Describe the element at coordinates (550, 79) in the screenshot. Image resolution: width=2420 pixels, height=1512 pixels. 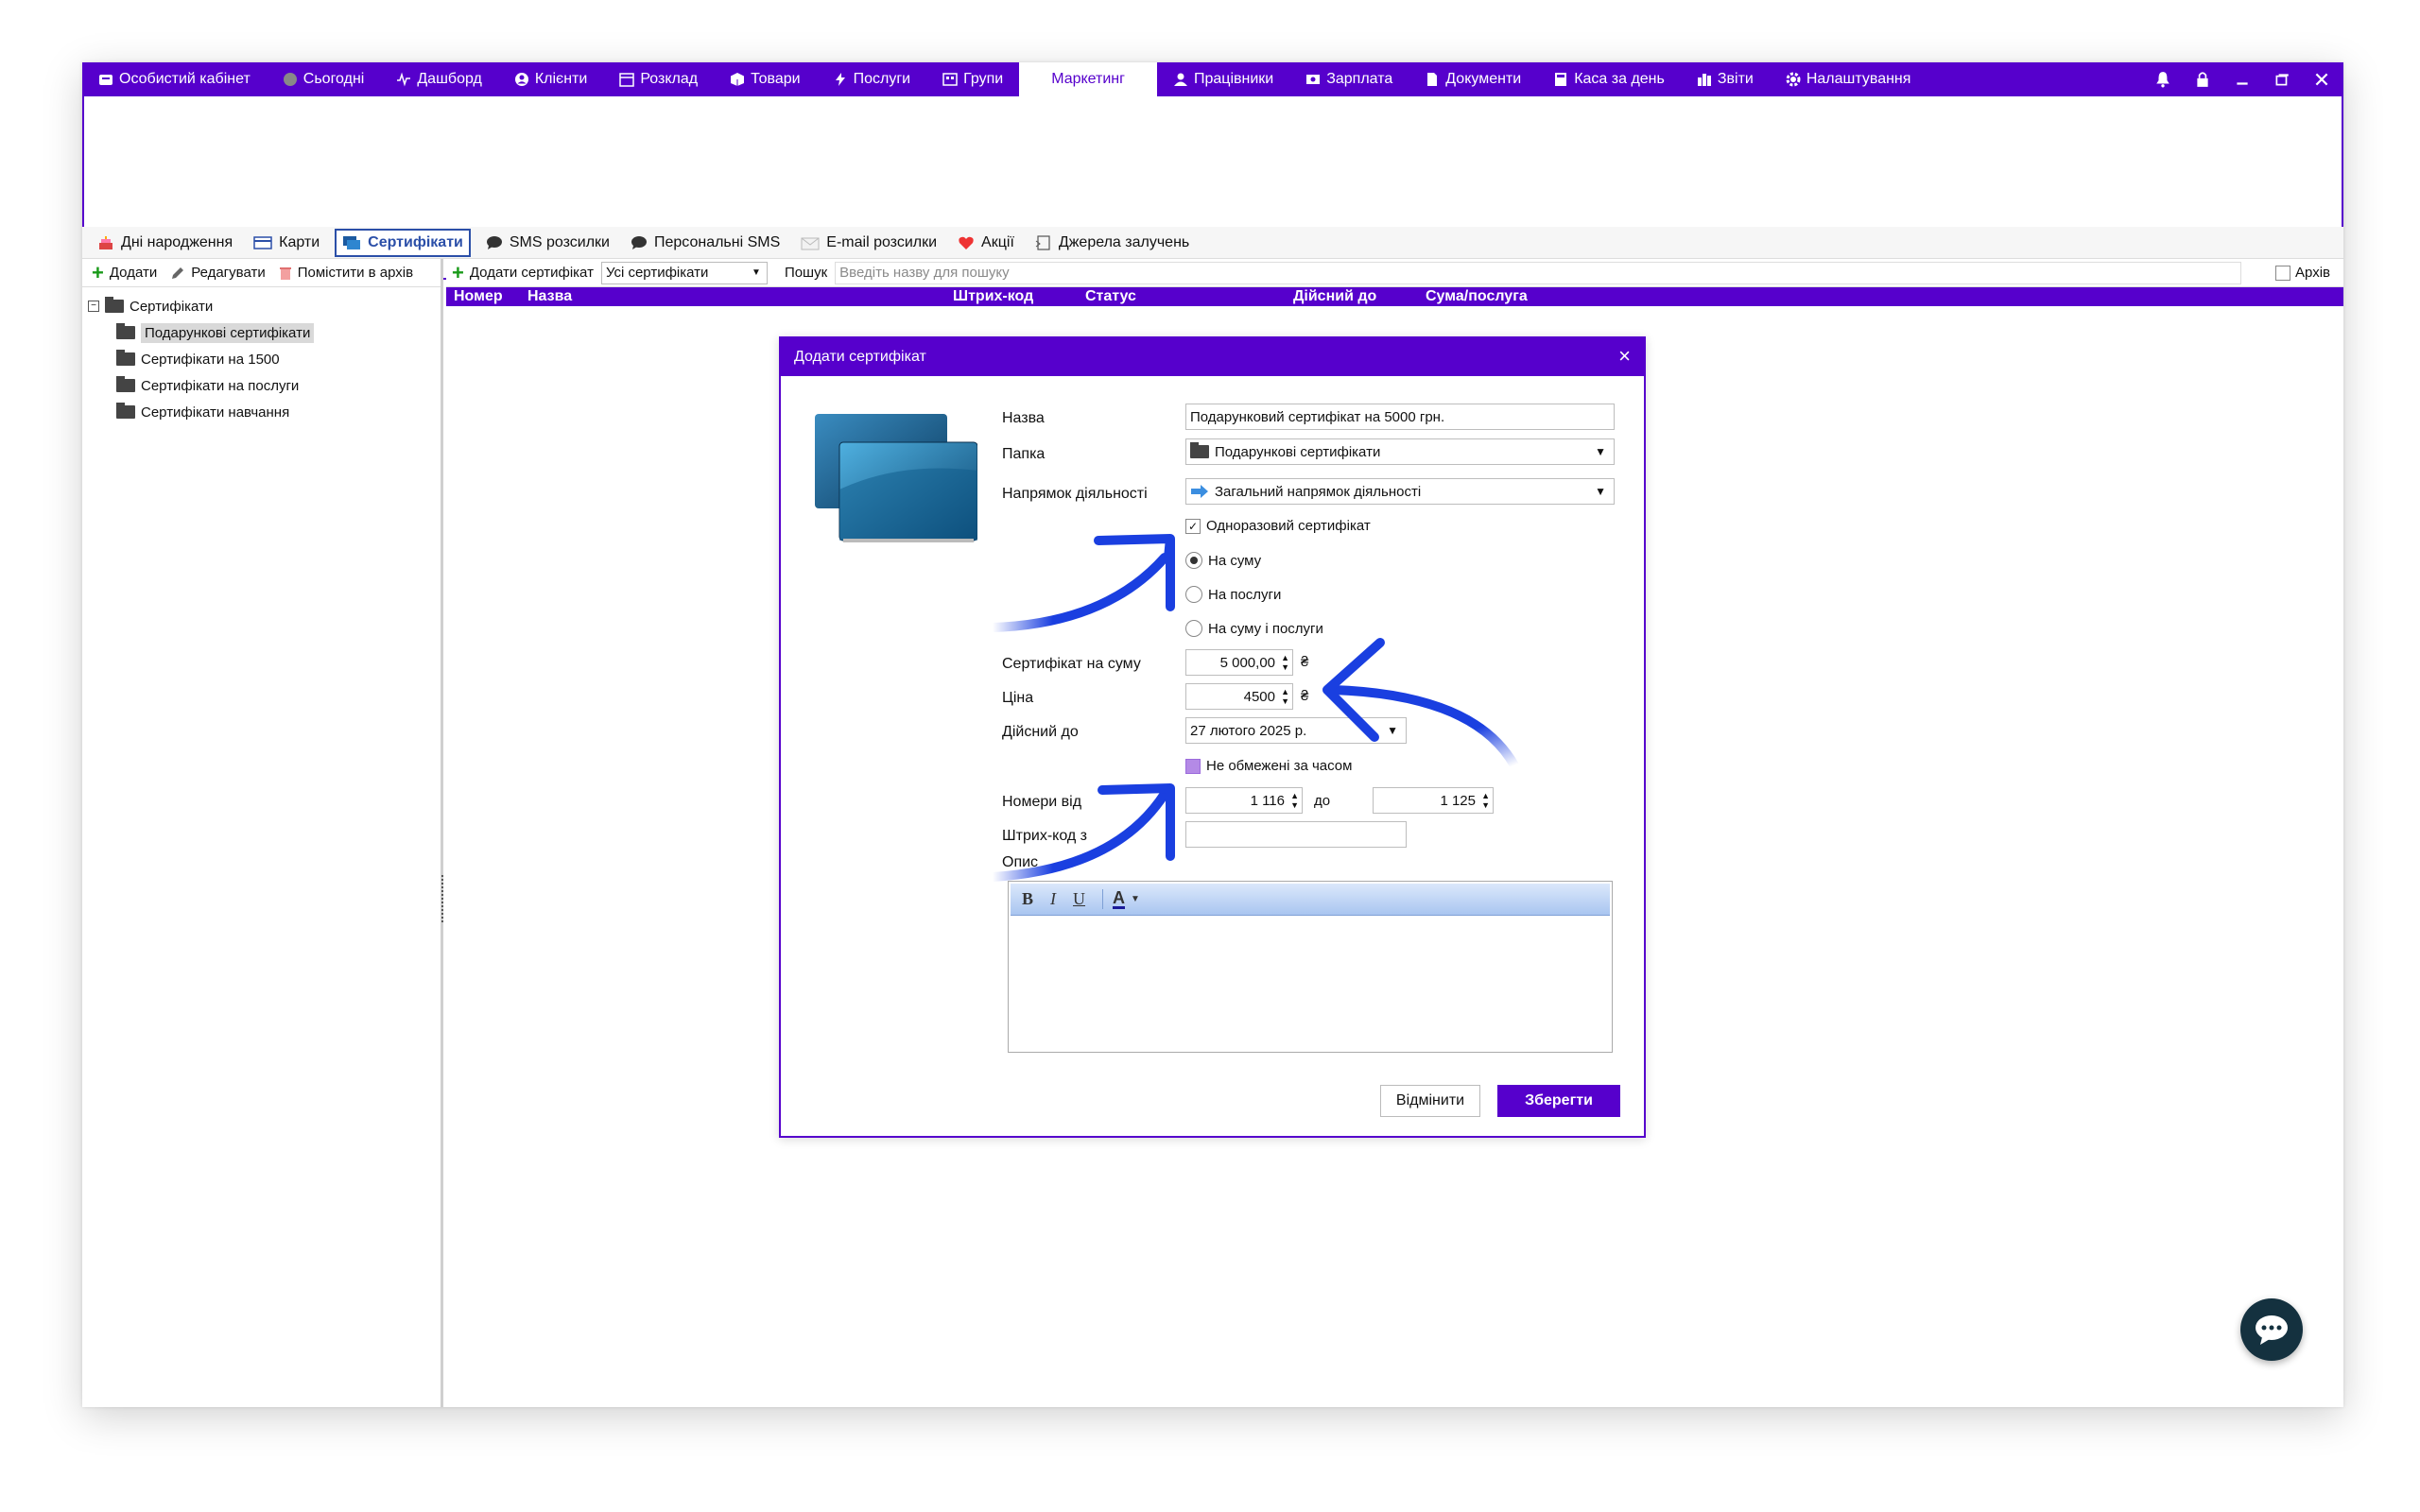
I see `nav-item-clients: Клієнти` at that location.